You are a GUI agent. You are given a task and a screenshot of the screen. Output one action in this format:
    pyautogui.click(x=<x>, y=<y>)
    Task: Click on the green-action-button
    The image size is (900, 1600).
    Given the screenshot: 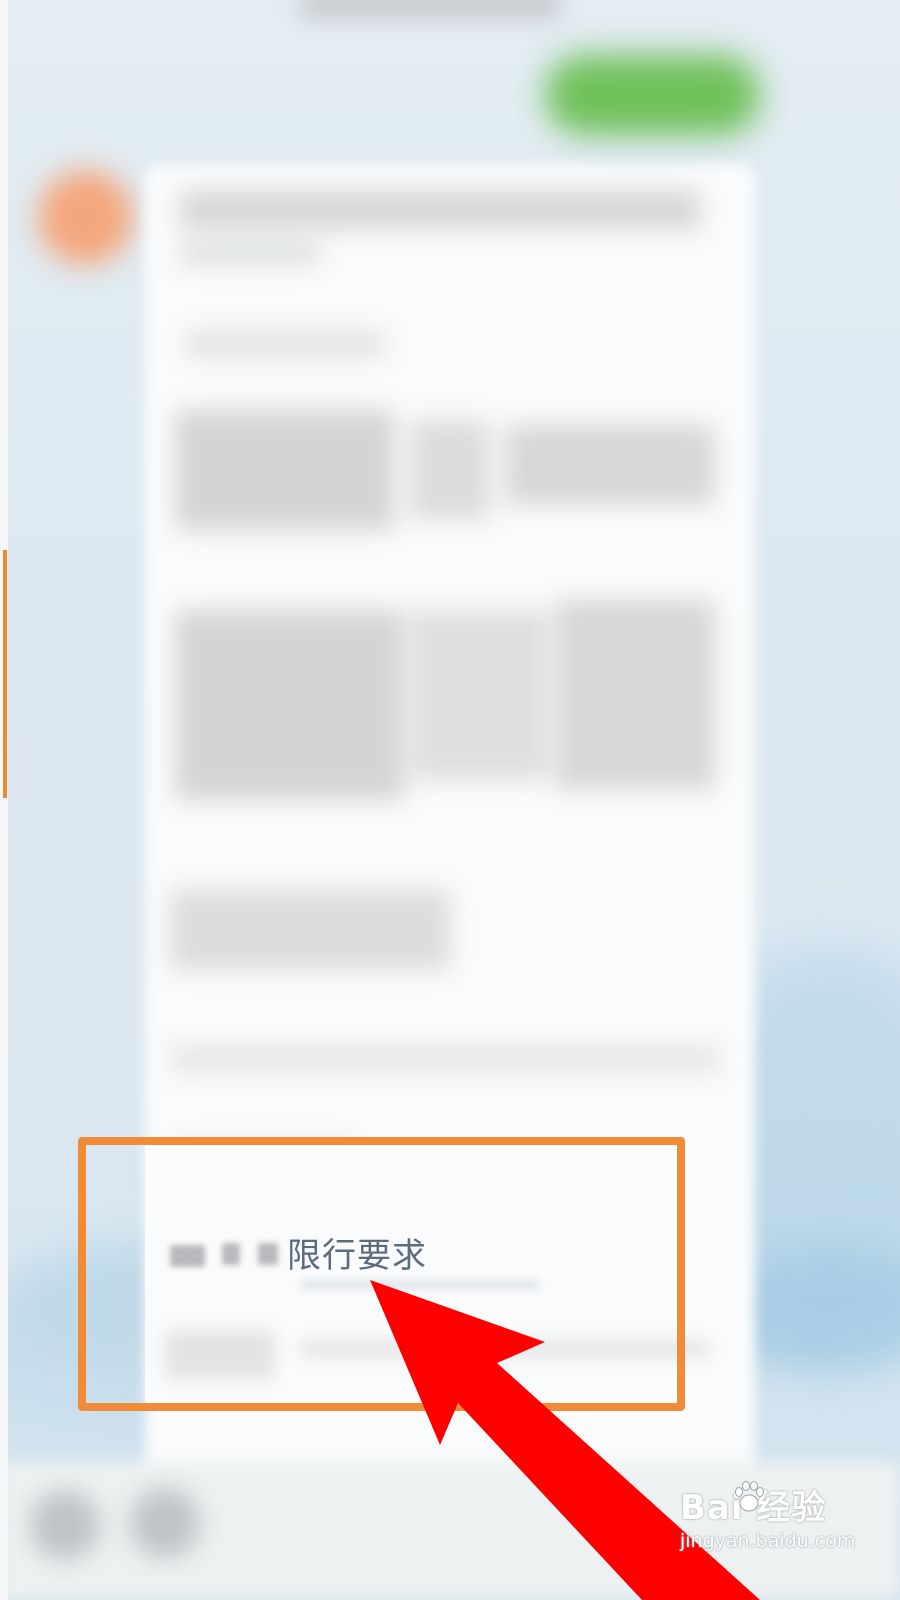 What is the action you would take?
    pyautogui.click(x=652, y=95)
    